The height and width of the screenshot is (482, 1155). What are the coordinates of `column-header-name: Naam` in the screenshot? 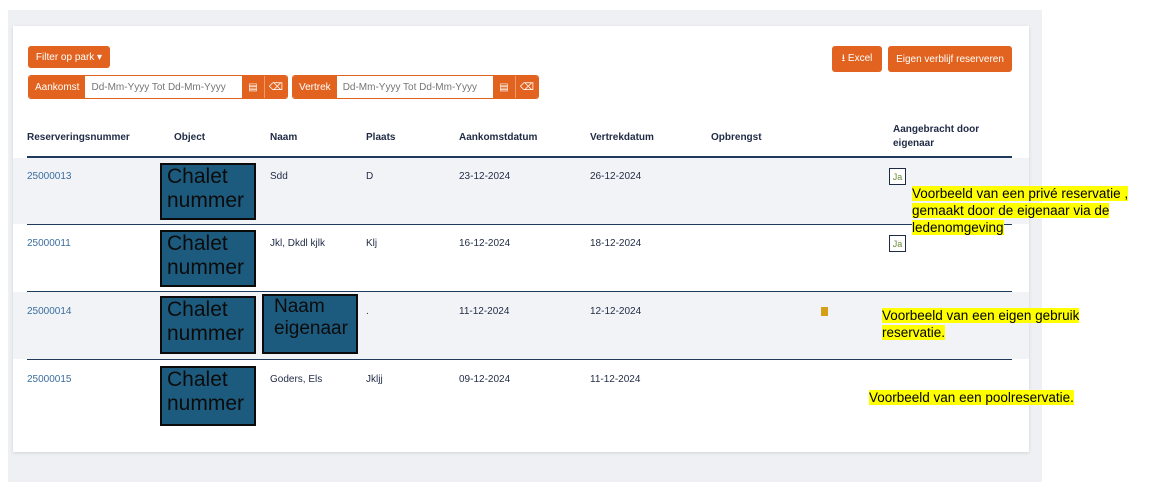 It's located at (283, 137).